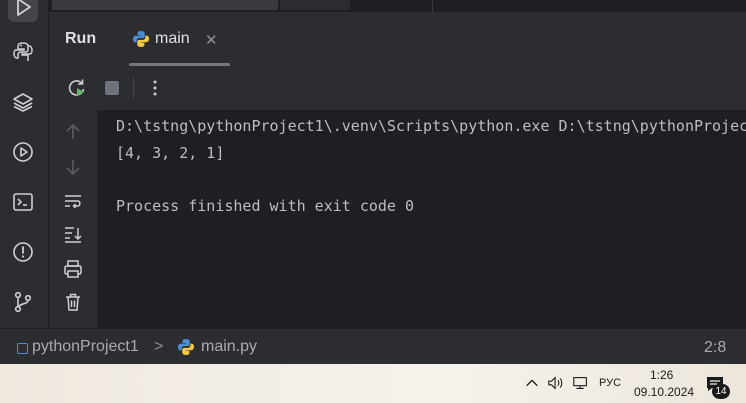 The image size is (746, 403). What do you see at coordinates (265, 206) in the screenshot?
I see `console-line: Process finished with exit code 0` at bounding box center [265, 206].